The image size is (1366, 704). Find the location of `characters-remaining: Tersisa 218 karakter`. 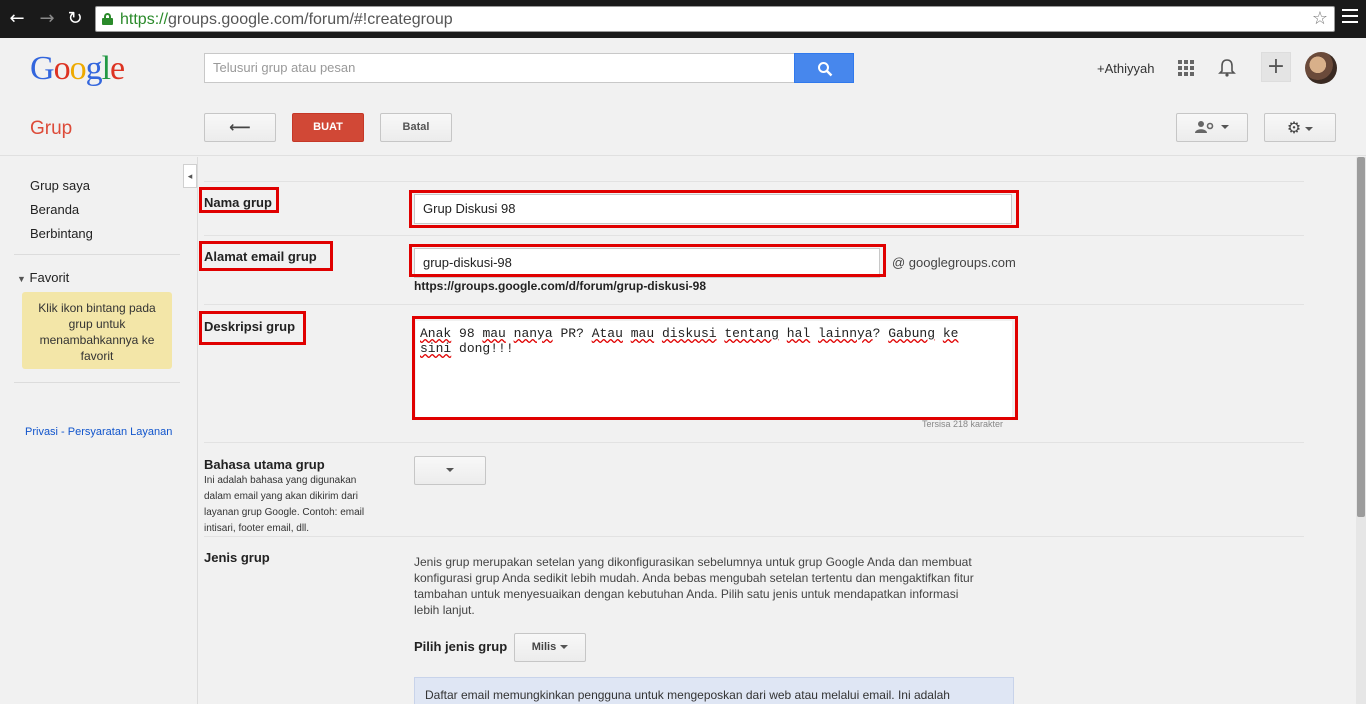

characters-remaining: Tersisa 218 karakter is located at coordinates (963, 424).